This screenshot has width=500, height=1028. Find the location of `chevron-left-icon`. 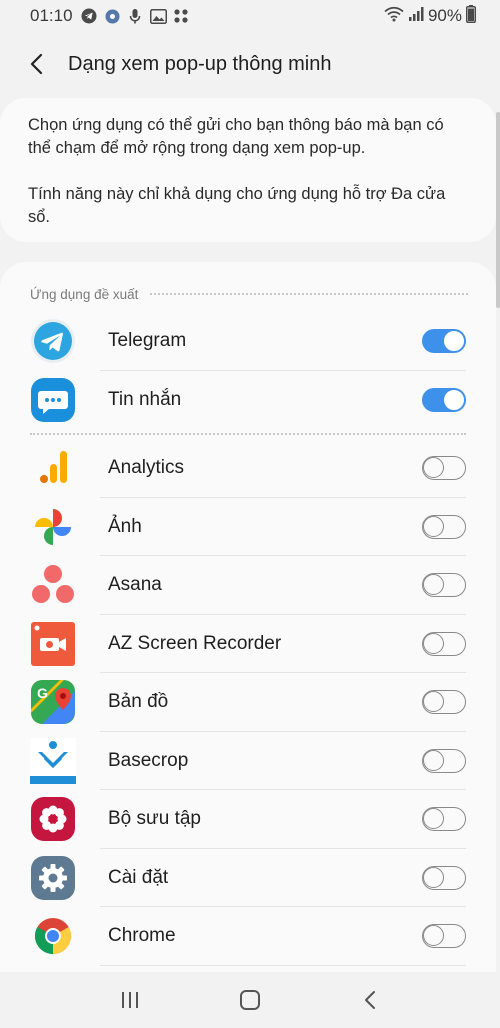

chevron-left-icon is located at coordinates (36, 64).